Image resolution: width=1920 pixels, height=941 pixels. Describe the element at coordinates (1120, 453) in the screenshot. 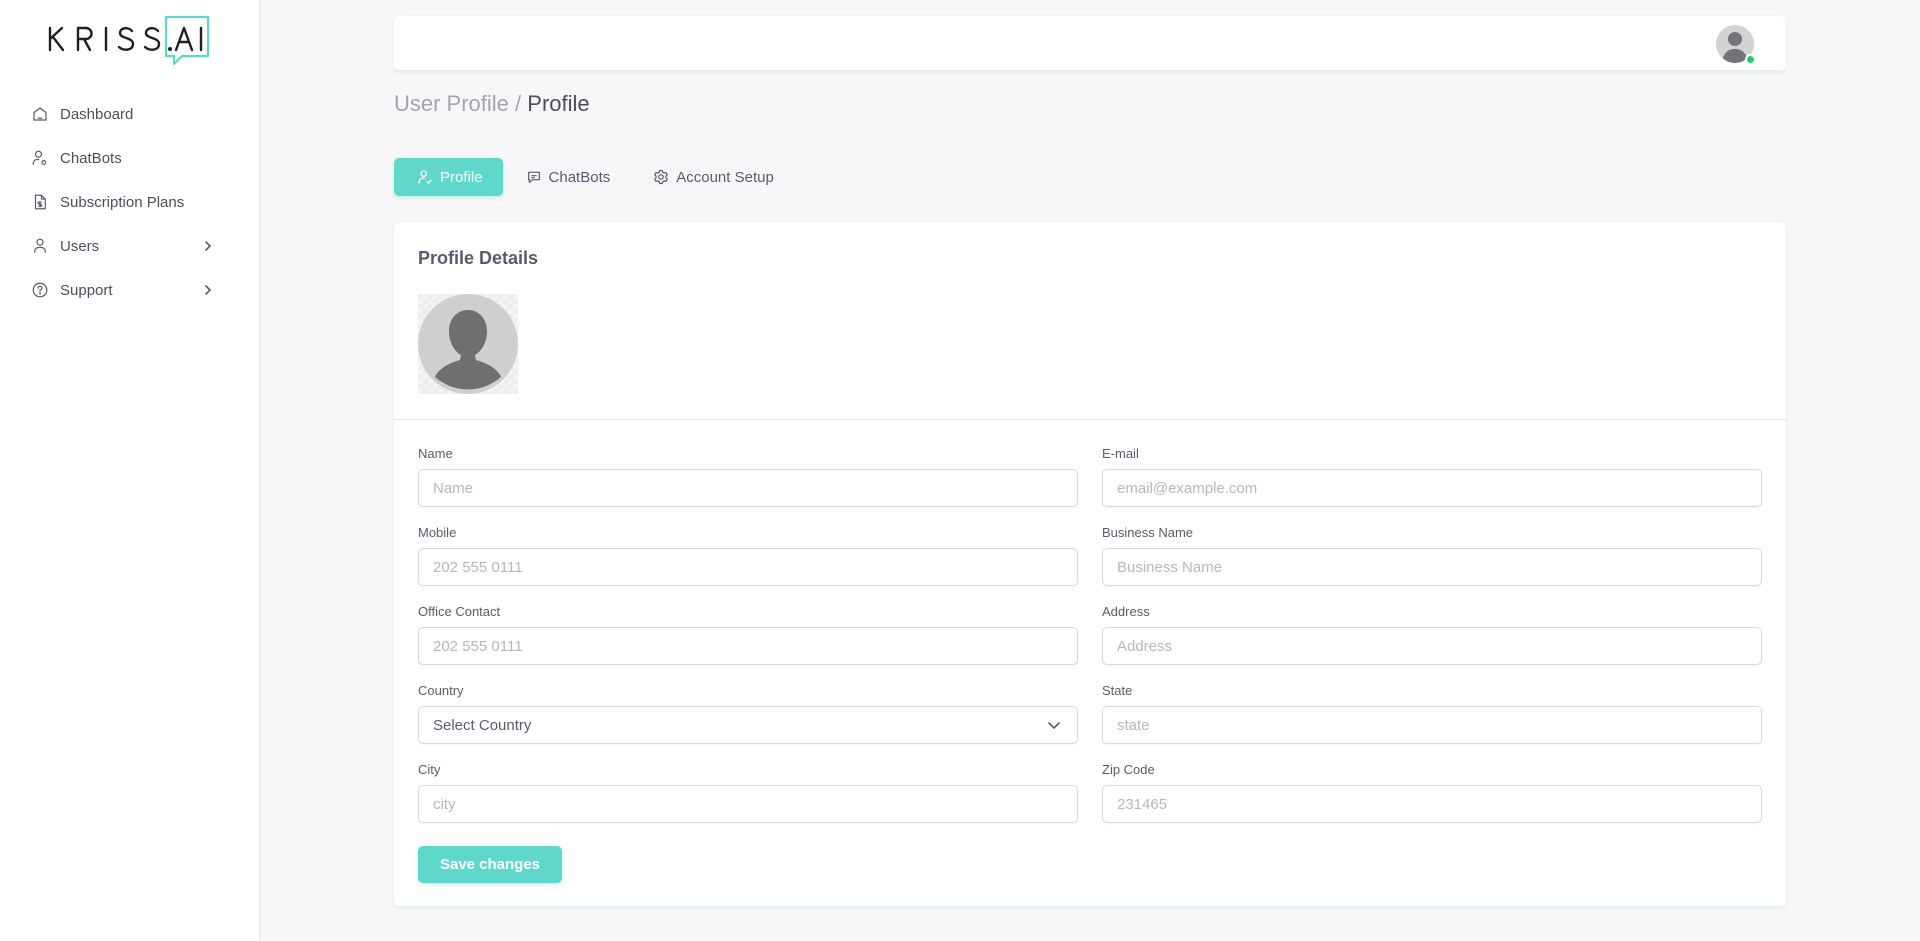

I see `email-label: E-mail` at that location.